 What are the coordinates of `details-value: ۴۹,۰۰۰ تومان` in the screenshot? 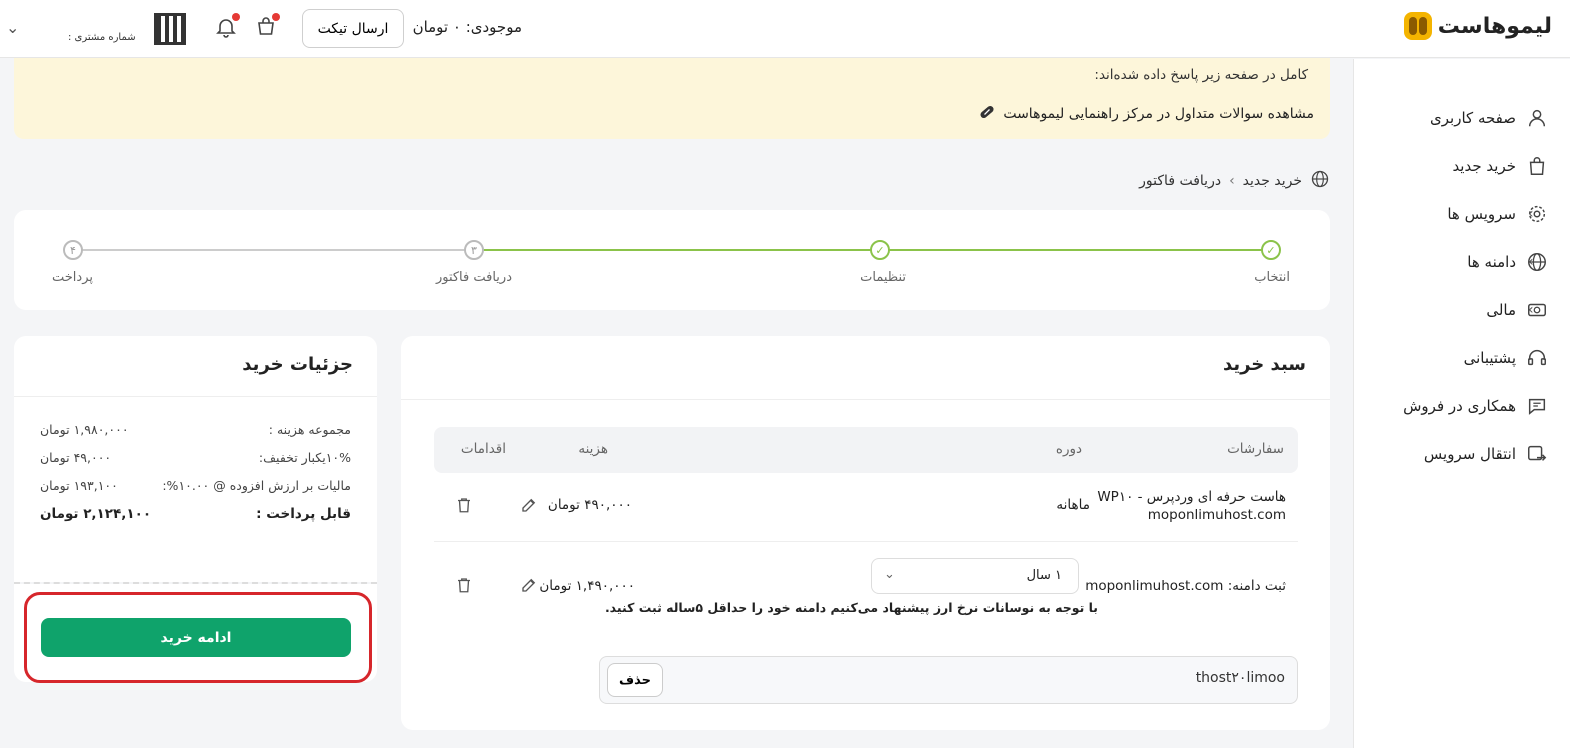 It's located at (76, 457).